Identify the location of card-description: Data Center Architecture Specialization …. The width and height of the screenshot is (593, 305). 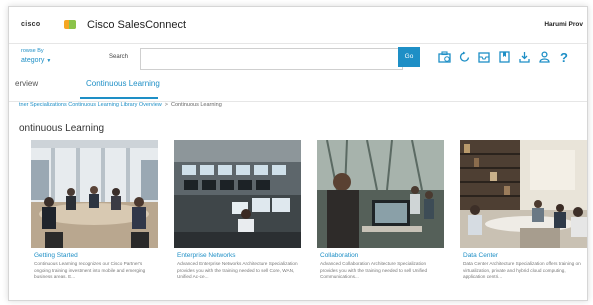
(522, 270).